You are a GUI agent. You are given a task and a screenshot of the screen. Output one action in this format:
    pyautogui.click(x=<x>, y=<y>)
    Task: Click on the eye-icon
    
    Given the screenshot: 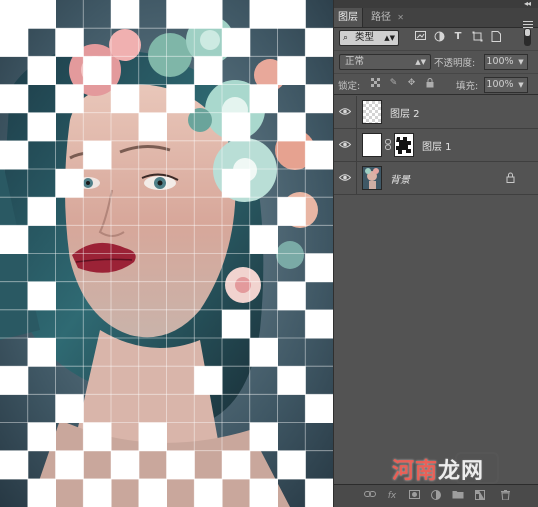 What is the action you would take?
    pyautogui.click(x=345, y=111)
    